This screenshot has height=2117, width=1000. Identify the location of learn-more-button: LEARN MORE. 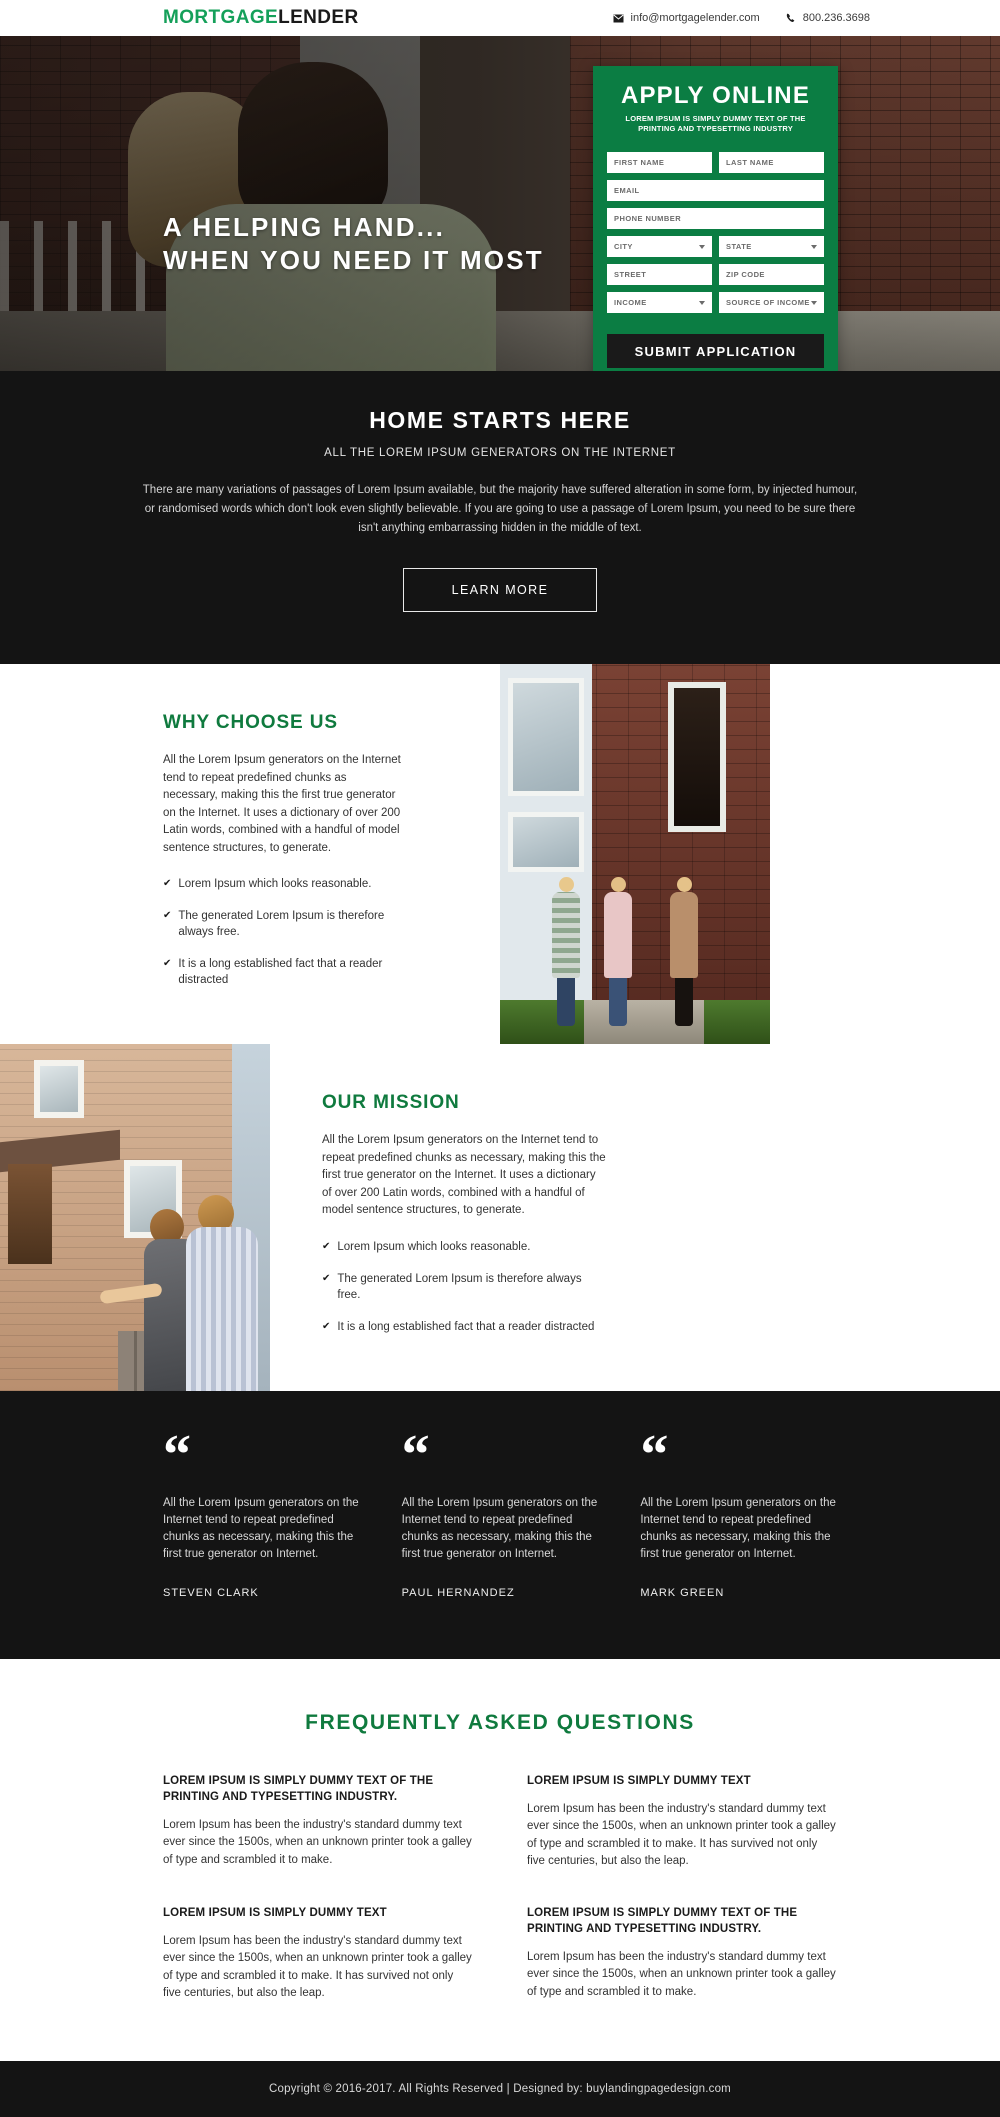
(500, 590).